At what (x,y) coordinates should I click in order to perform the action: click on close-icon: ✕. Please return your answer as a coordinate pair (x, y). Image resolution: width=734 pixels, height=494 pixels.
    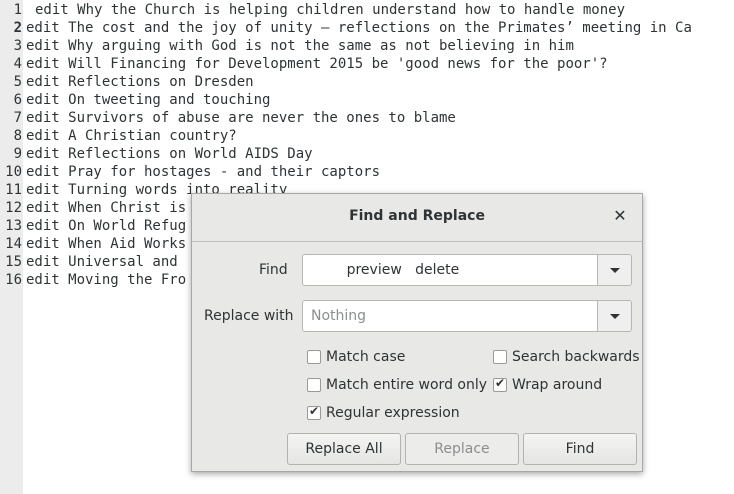
    Looking at the image, I should click on (620, 216).